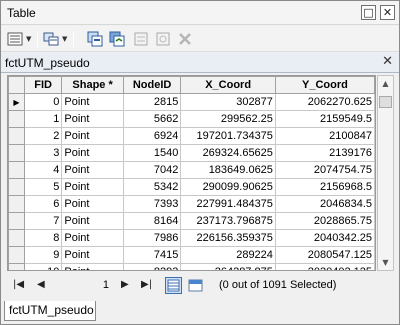  Describe the element at coordinates (41, 284) in the screenshot. I see `previous-record-icon: ◀` at that location.